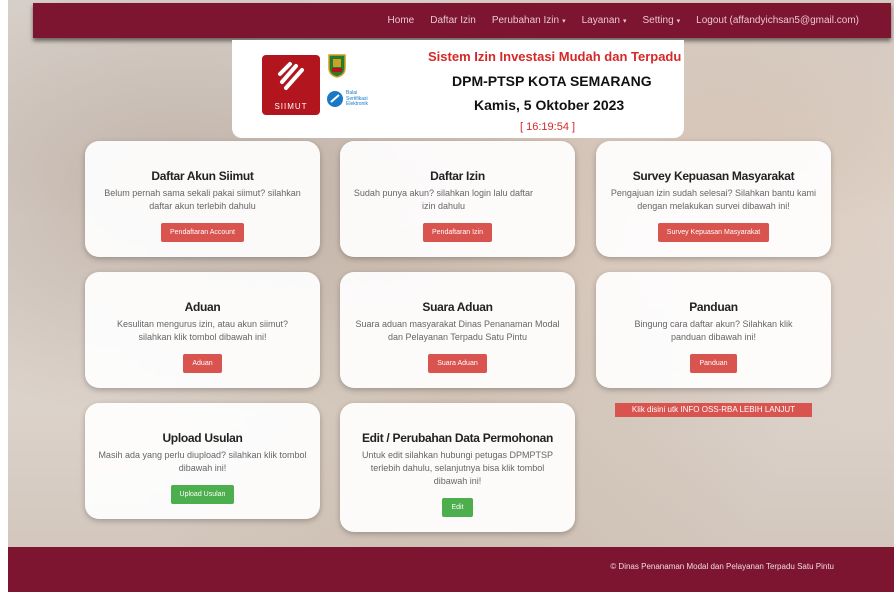 Image resolution: width=894 pixels, height=592 pixels. Describe the element at coordinates (713, 232) in the screenshot. I see `survey-kepuasan-button: Survey Kepuasan Masyarakat` at that location.